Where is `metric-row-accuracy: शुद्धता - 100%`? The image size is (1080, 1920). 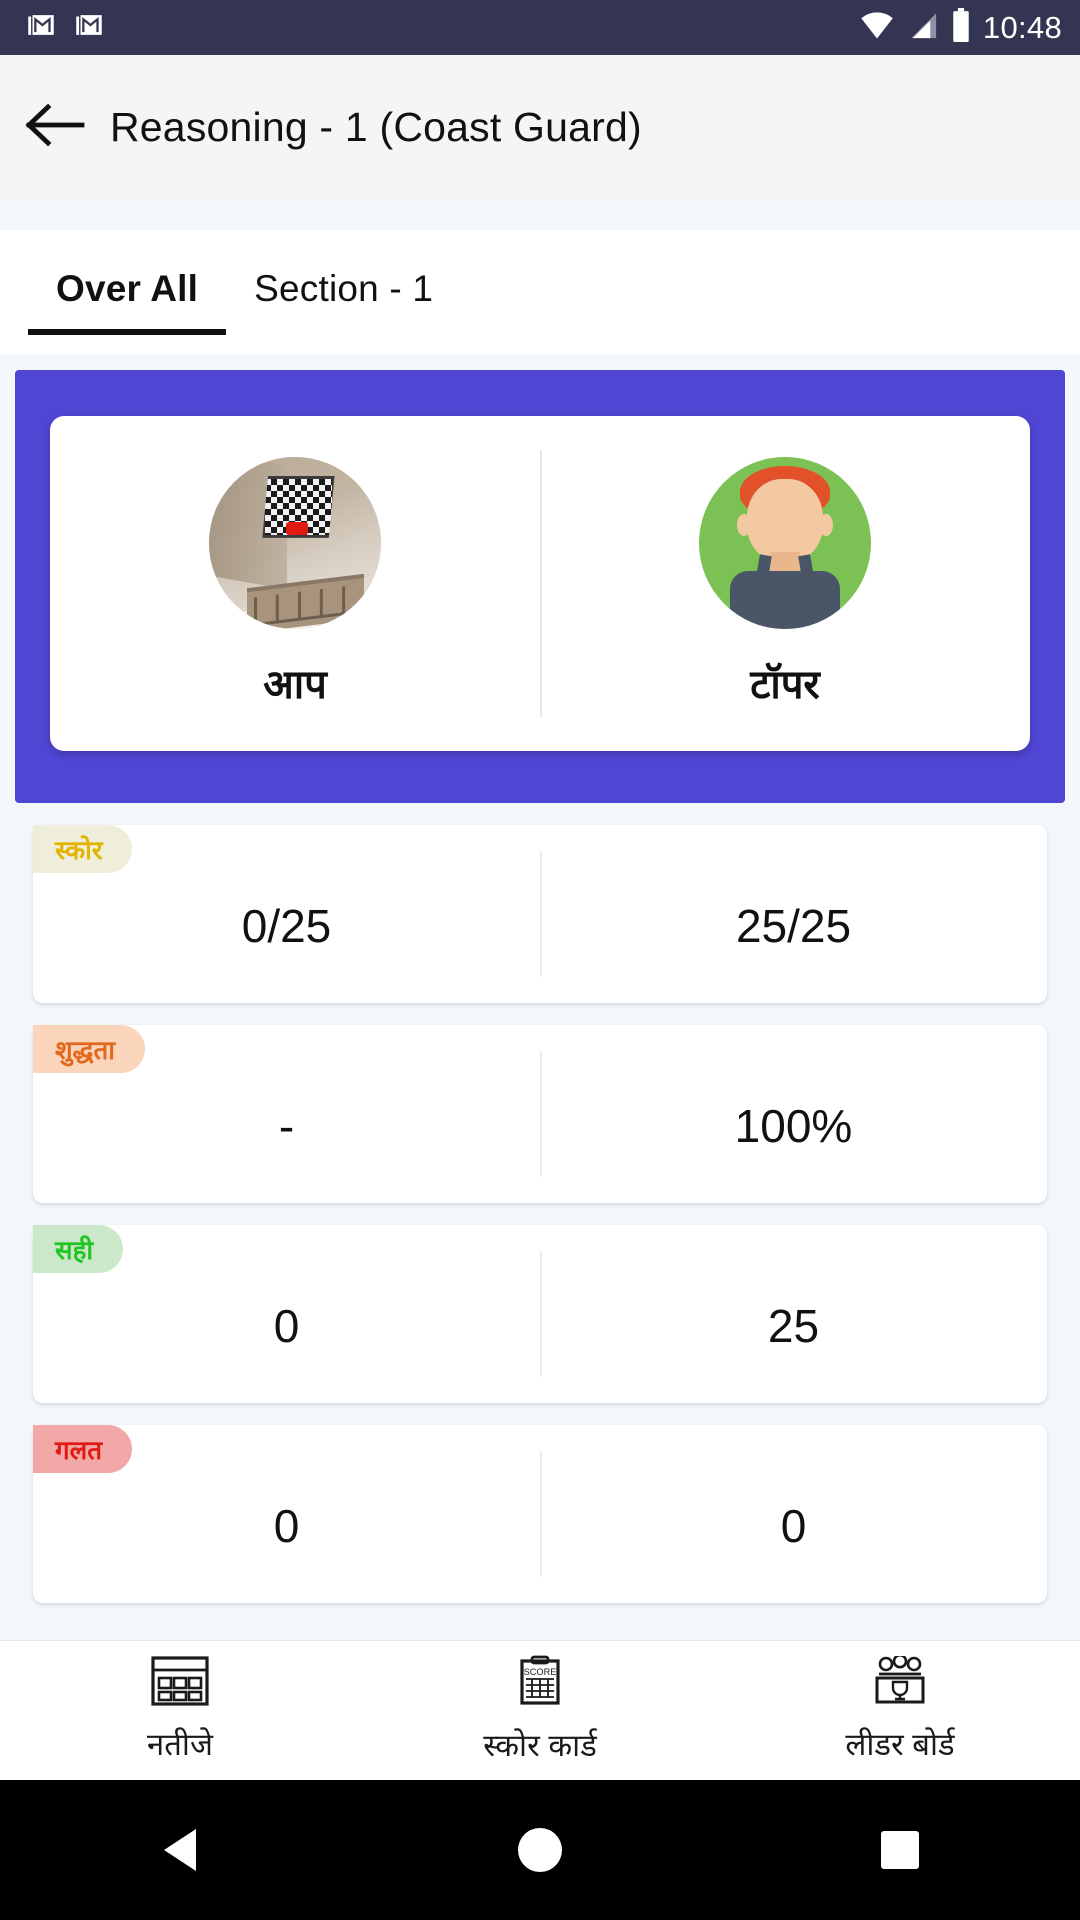 metric-row-accuracy: शुद्धता - 100% is located at coordinates (540, 1114).